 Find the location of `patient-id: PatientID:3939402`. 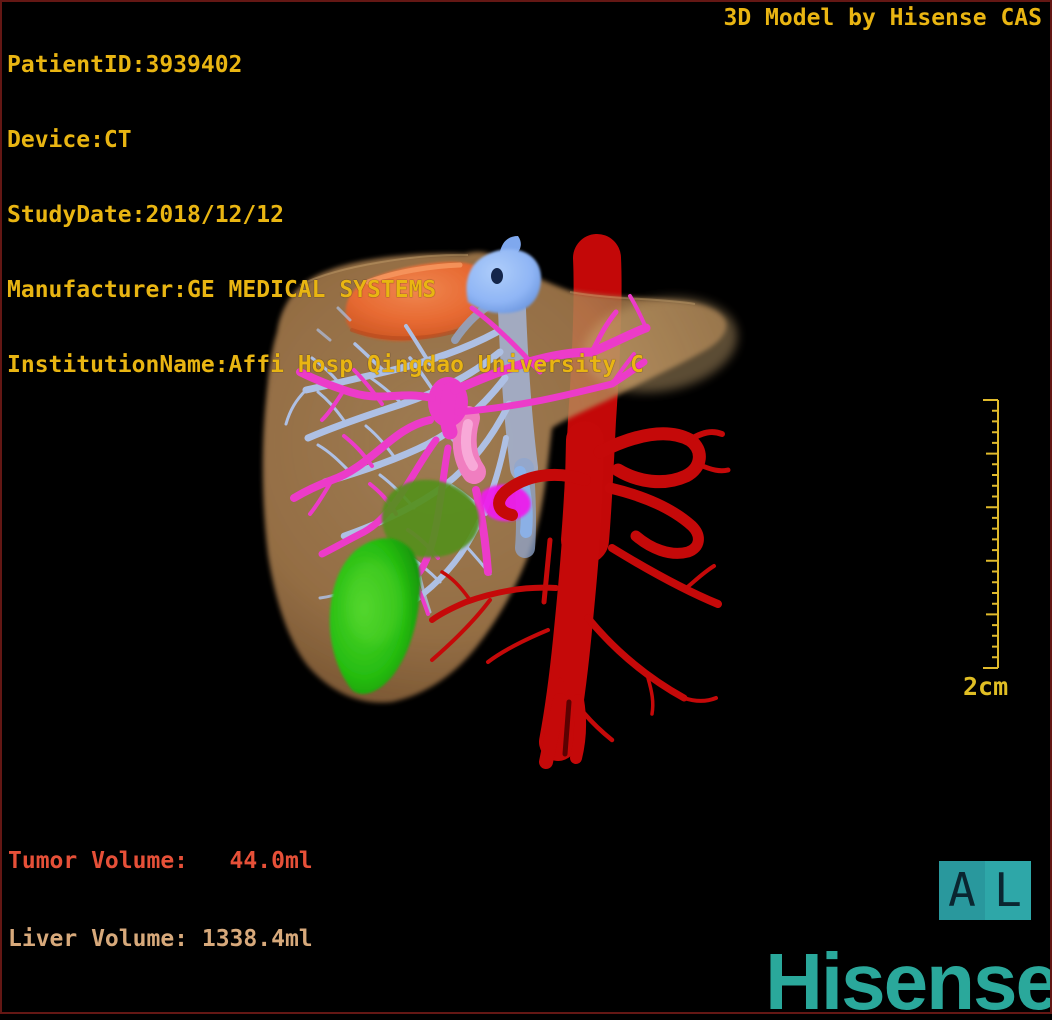

patient-id: PatientID:3939402 is located at coordinates (125, 65).